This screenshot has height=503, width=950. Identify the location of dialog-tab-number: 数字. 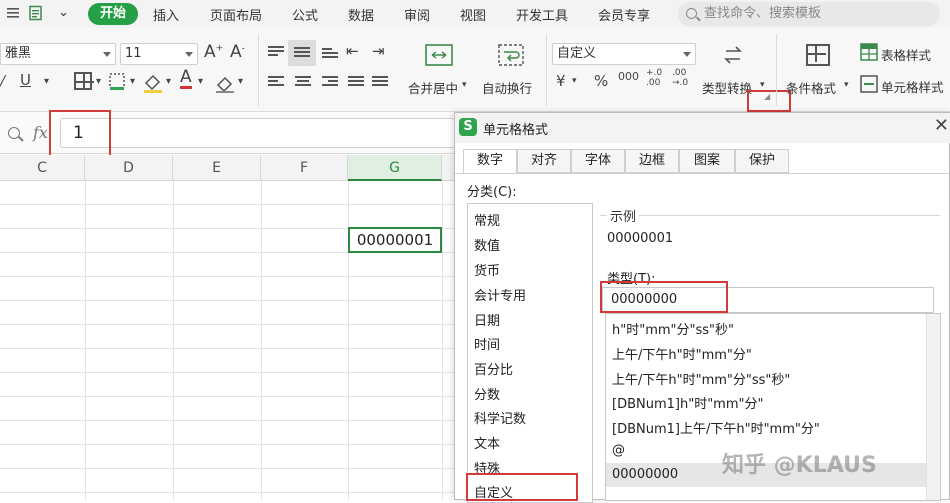
(490, 161).